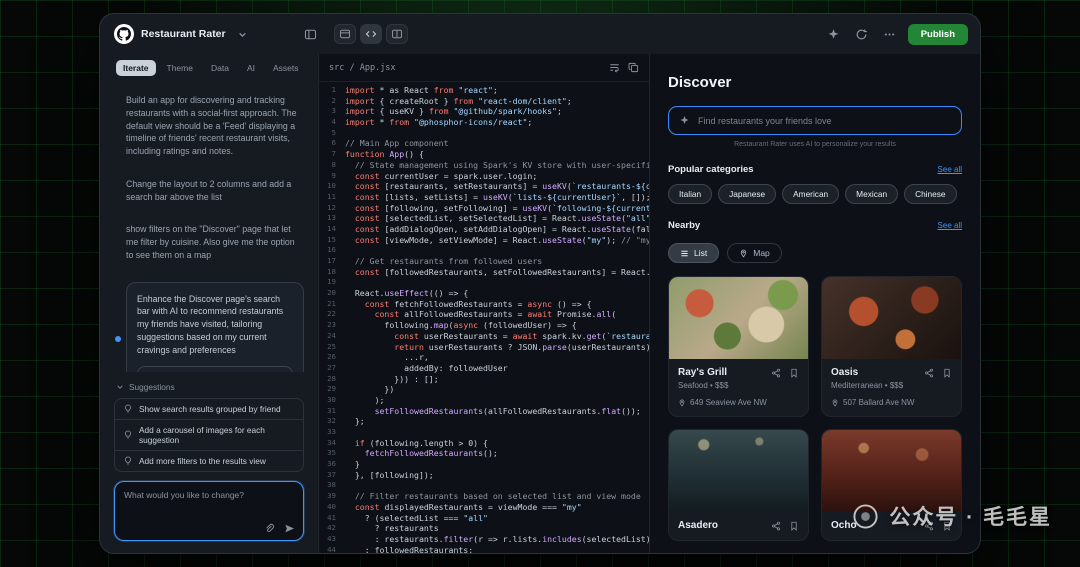  I want to click on more-options-icon, so click(890, 34).